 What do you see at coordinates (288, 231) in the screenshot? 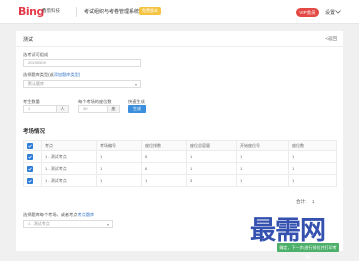
I see `watermark-logo: 最需网` at bounding box center [288, 231].